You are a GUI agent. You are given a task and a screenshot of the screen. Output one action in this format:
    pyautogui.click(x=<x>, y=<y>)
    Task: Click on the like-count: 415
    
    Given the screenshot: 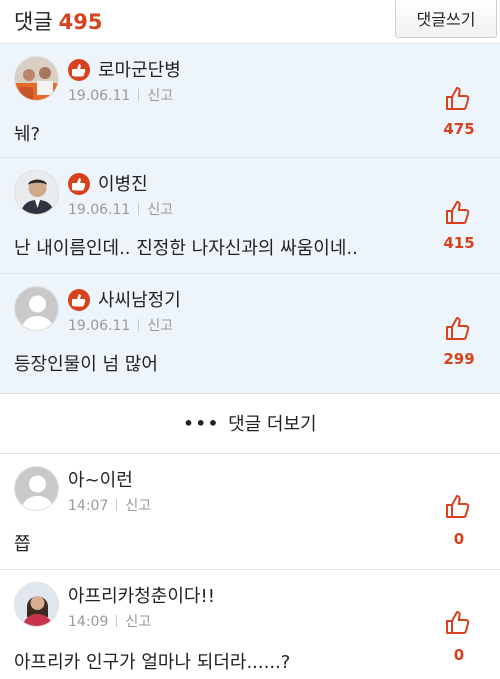 What is the action you would take?
    pyautogui.click(x=459, y=243)
    